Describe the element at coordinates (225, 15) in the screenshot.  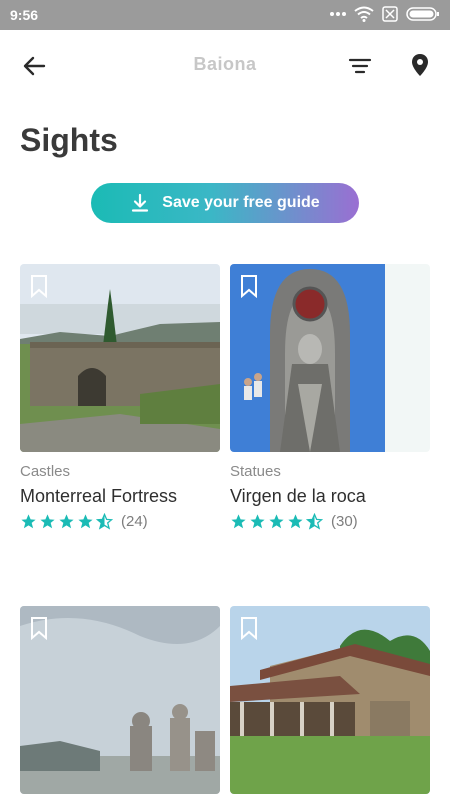
I see `status-bar: 9:56` at that location.